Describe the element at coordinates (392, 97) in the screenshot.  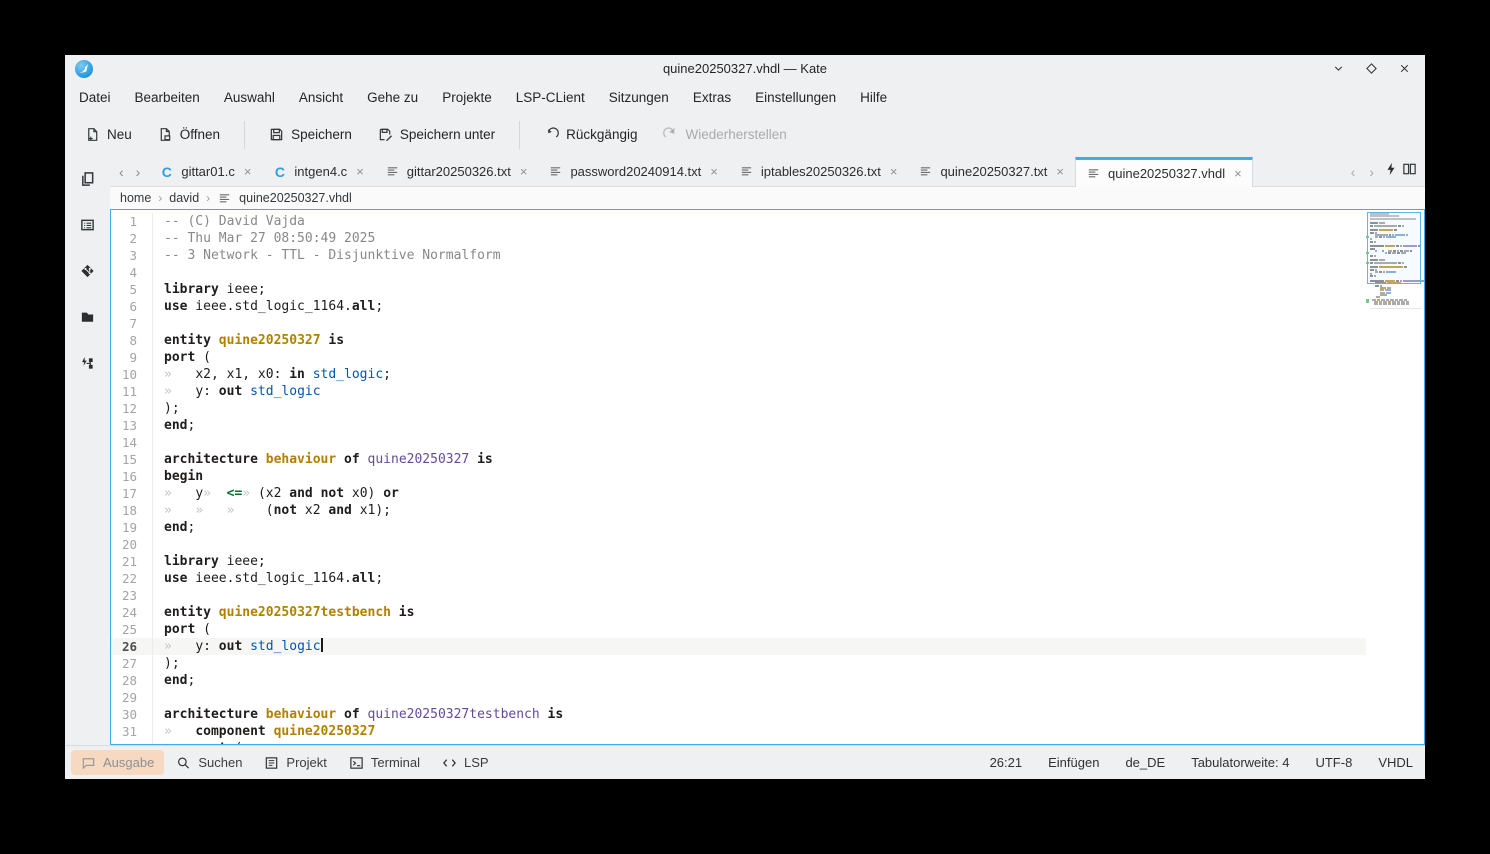
I see `menu-gehe-zu: Gehe zu` at that location.